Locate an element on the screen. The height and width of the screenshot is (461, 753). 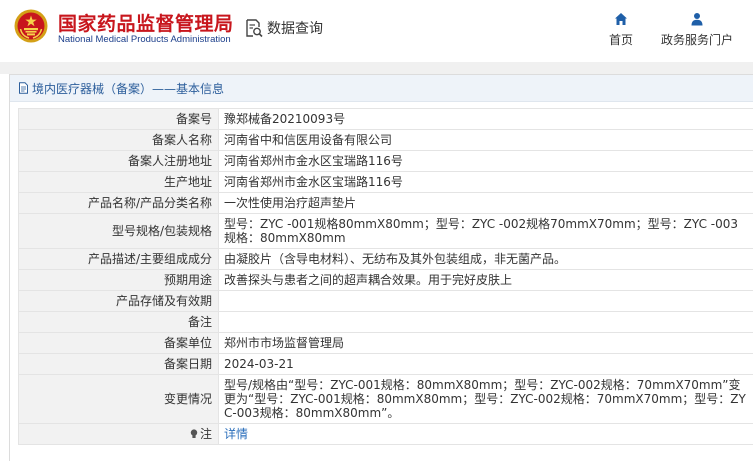
field-label: 产品名称/产品分类名称 is located at coordinates (118, 203).